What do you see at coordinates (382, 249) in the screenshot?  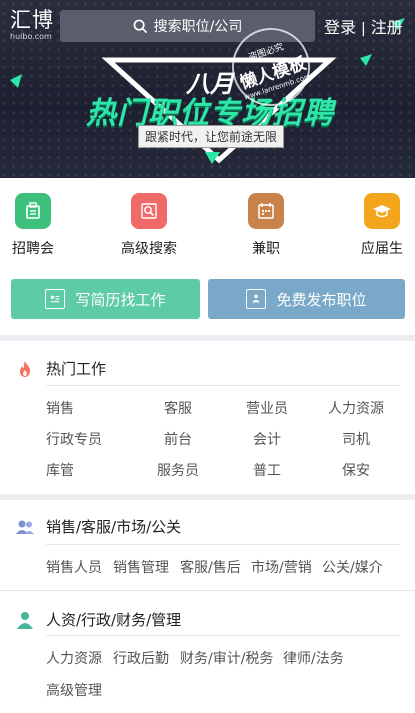 I see `category-label: 应届生` at bounding box center [382, 249].